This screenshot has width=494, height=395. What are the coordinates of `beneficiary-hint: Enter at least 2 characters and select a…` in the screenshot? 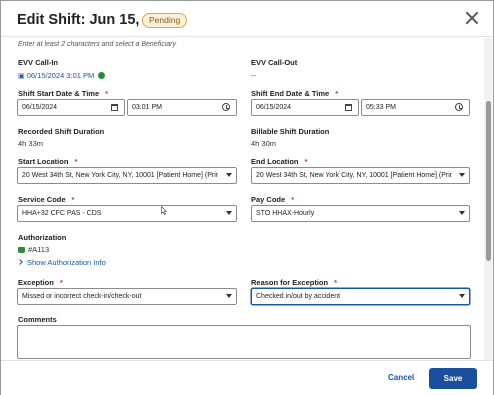 It's located at (97, 44).